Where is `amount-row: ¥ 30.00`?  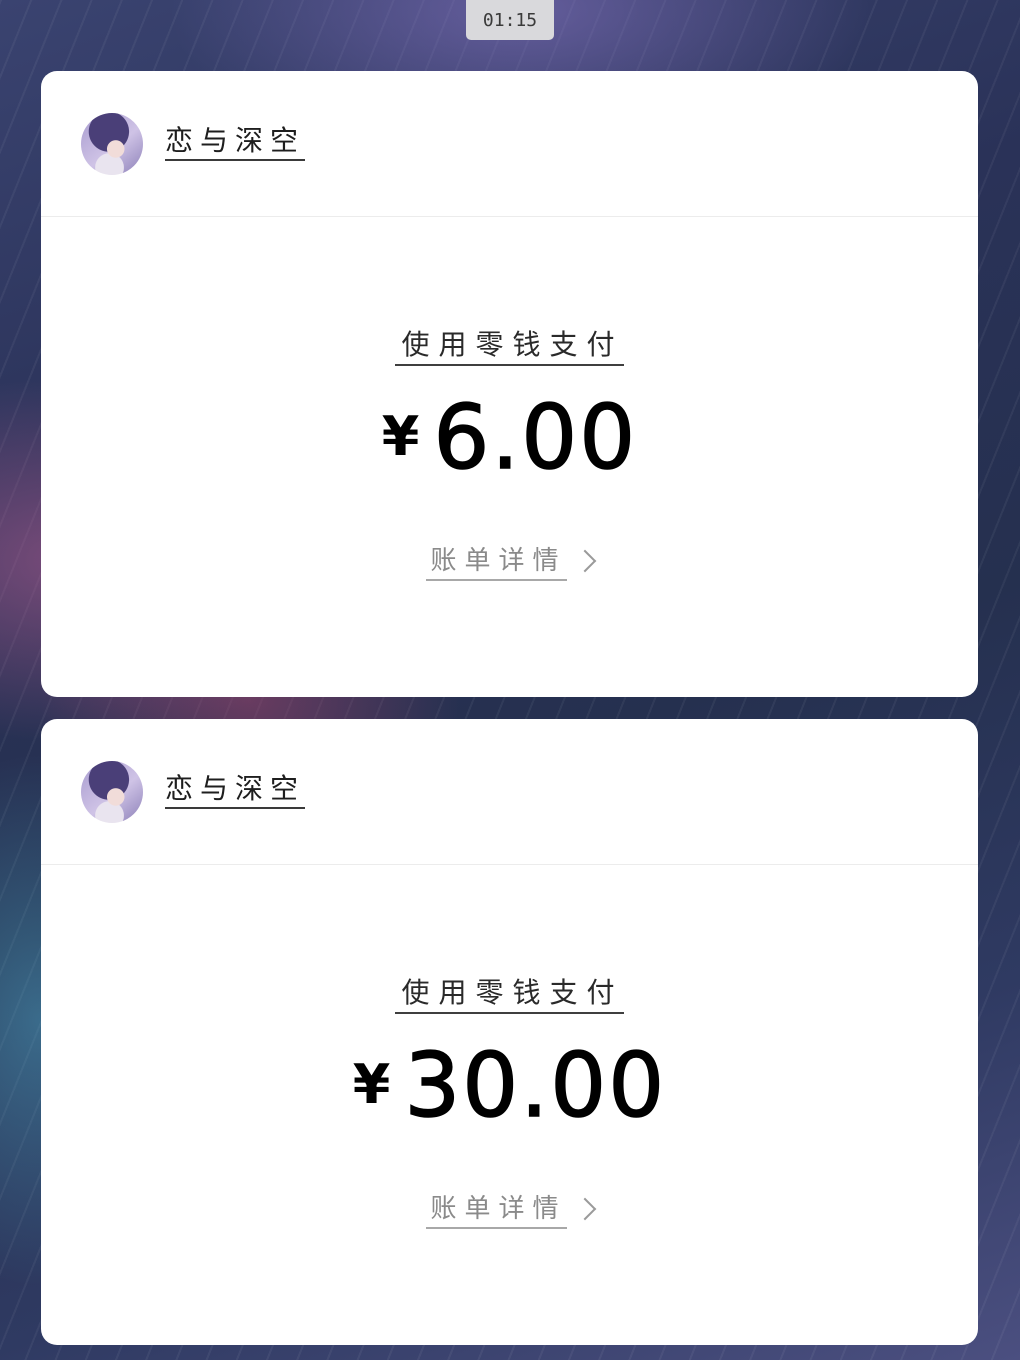 amount-row: ¥ 30.00 is located at coordinates (509, 1085).